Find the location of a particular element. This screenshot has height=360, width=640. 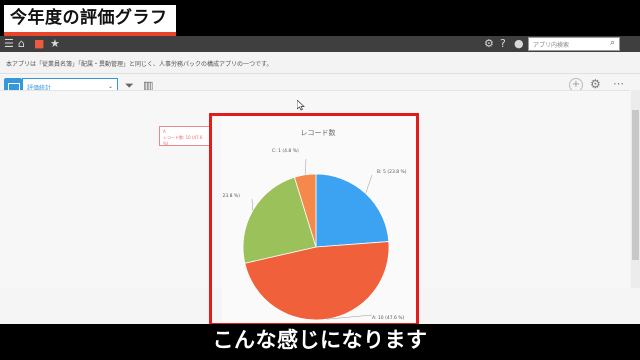

app-settings-icon: ⚙ is located at coordinates (595, 84).